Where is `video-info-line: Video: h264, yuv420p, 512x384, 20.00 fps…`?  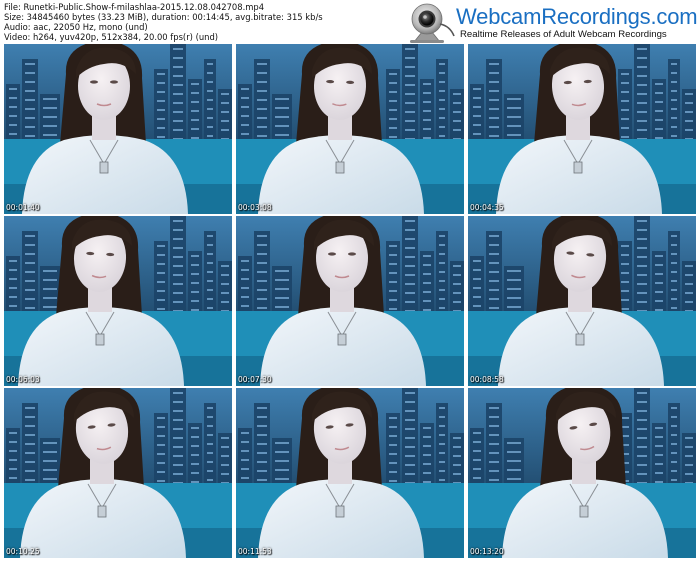 video-info-line: Video: h264, yuv420p, 512x384, 20.00 fps… is located at coordinates (111, 37).